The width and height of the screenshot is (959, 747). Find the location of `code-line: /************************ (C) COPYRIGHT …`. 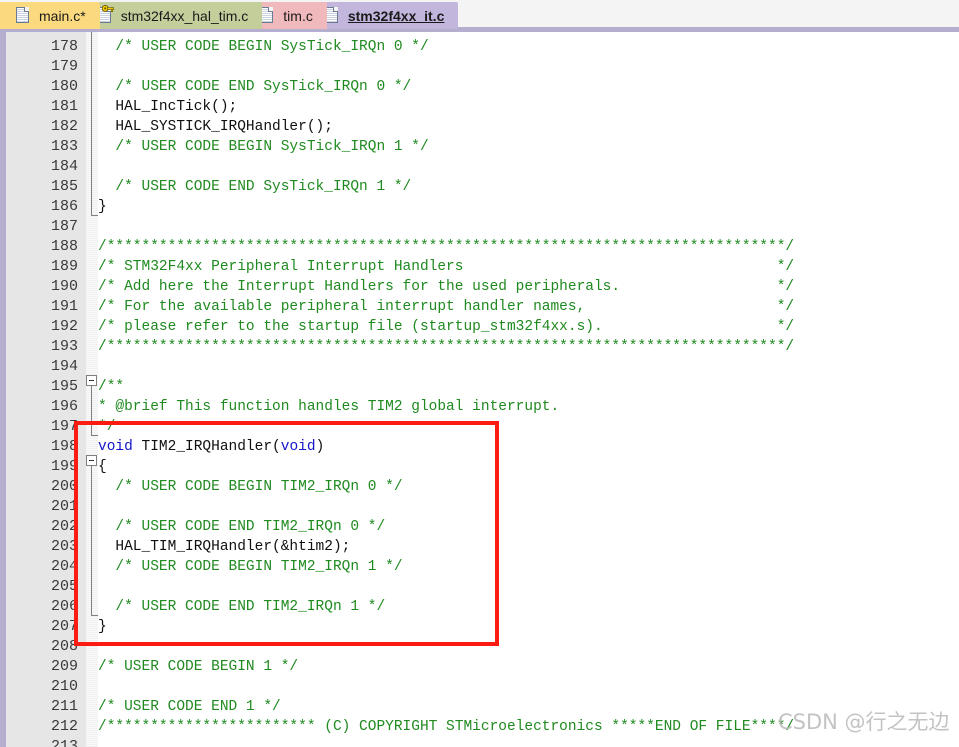

code-line: /************************ (C) COPYRIGHT … is located at coordinates (446, 727).